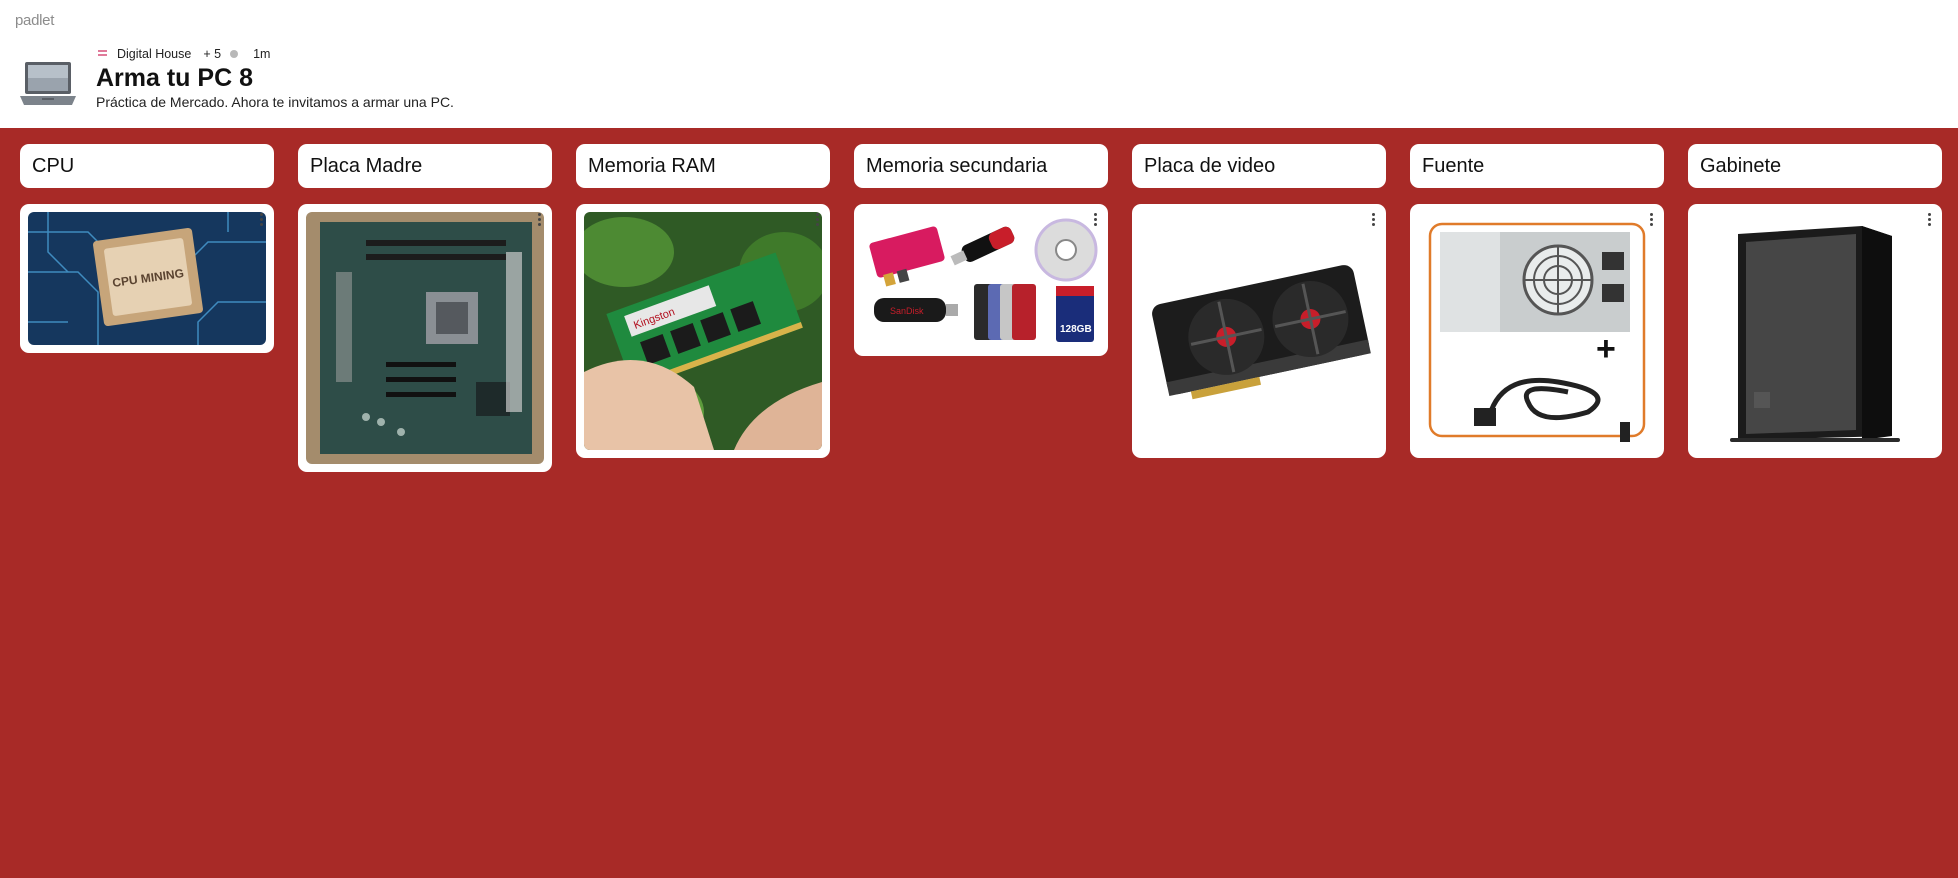 Image resolution: width=1958 pixels, height=878 pixels. I want to click on column-title: Memoria secundaria, so click(981, 166).